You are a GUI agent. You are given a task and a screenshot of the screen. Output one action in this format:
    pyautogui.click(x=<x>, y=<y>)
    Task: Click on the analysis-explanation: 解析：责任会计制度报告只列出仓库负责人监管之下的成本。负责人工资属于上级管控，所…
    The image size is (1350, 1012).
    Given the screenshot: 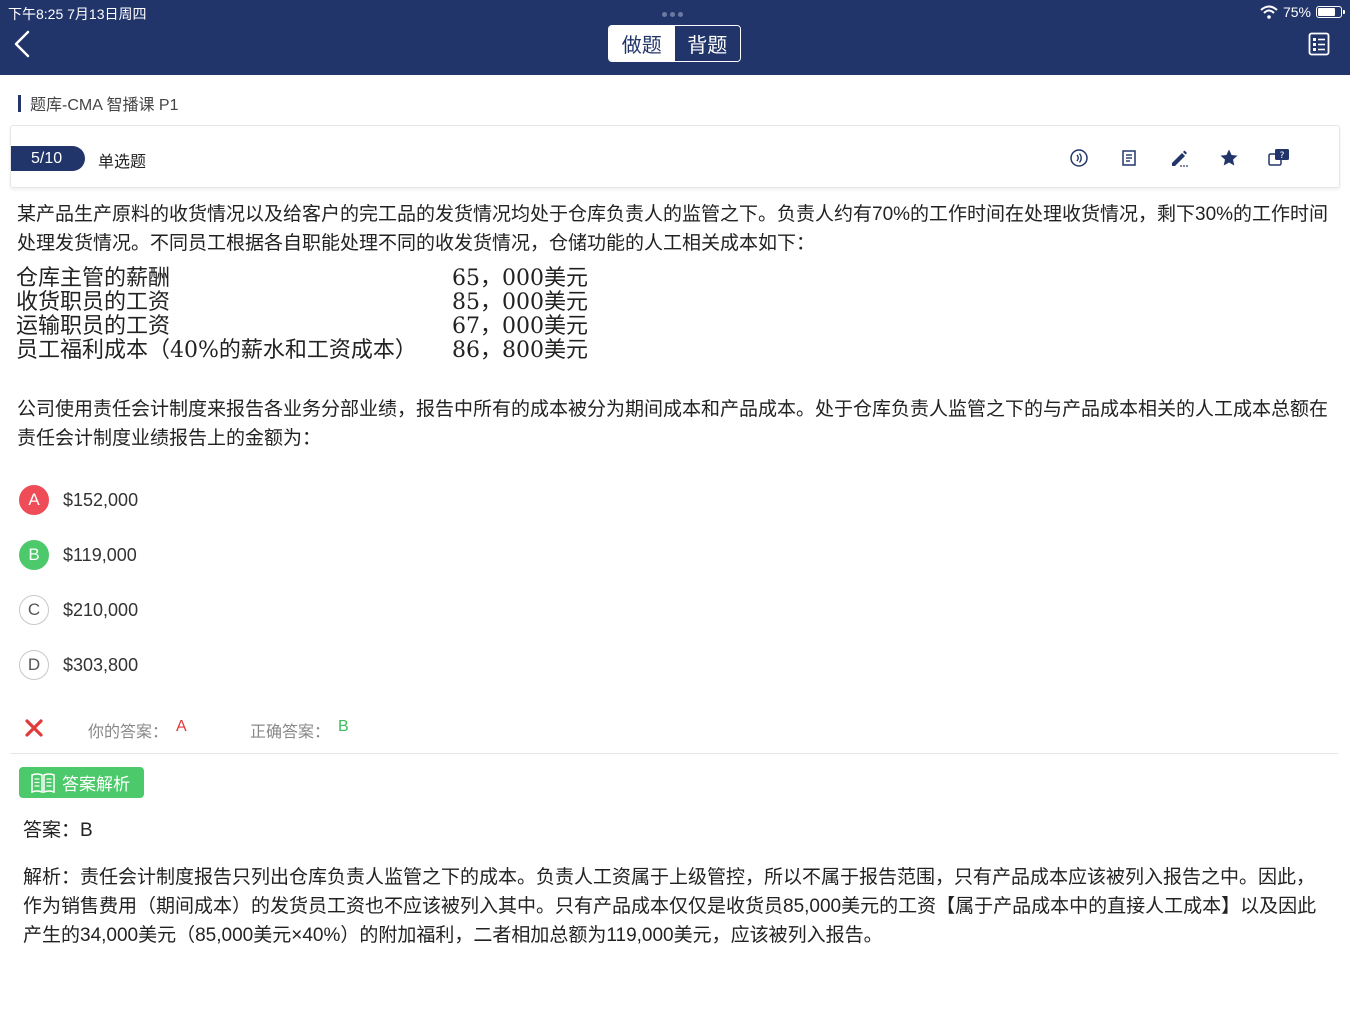 What is the action you would take?
    pyautogui.click(x=670, y=906)
    